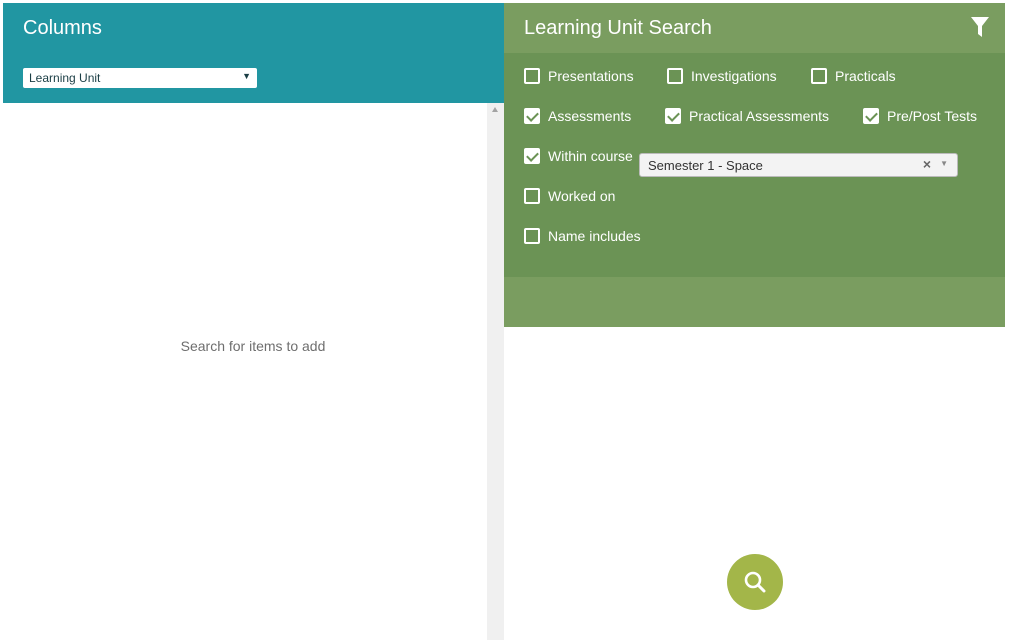 Image resolution: width=1009 pixels, height=640 pixels. What do you see at coordinates (65, 78) in the screenshot?
I see `column-type-value: Learning Unit` at bounding box center [65, 78].